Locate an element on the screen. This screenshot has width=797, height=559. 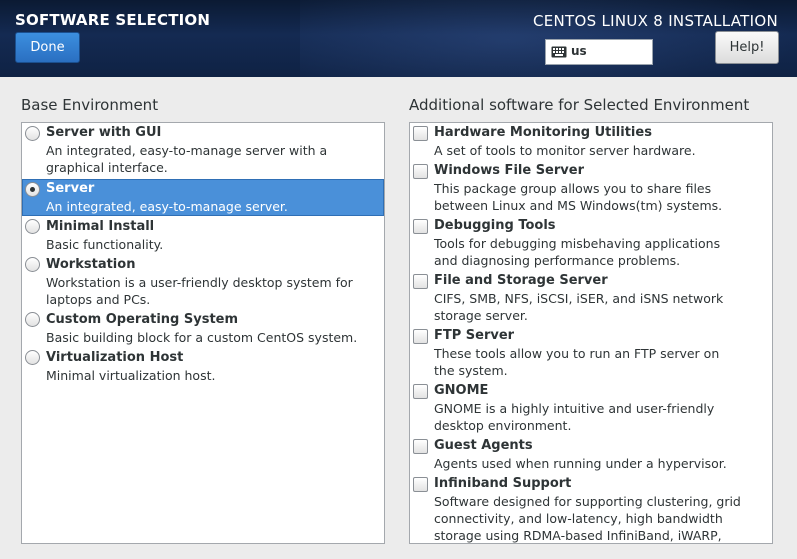
env-item-desc: Minimal virtualization host. is located at coordinates (131, 375).